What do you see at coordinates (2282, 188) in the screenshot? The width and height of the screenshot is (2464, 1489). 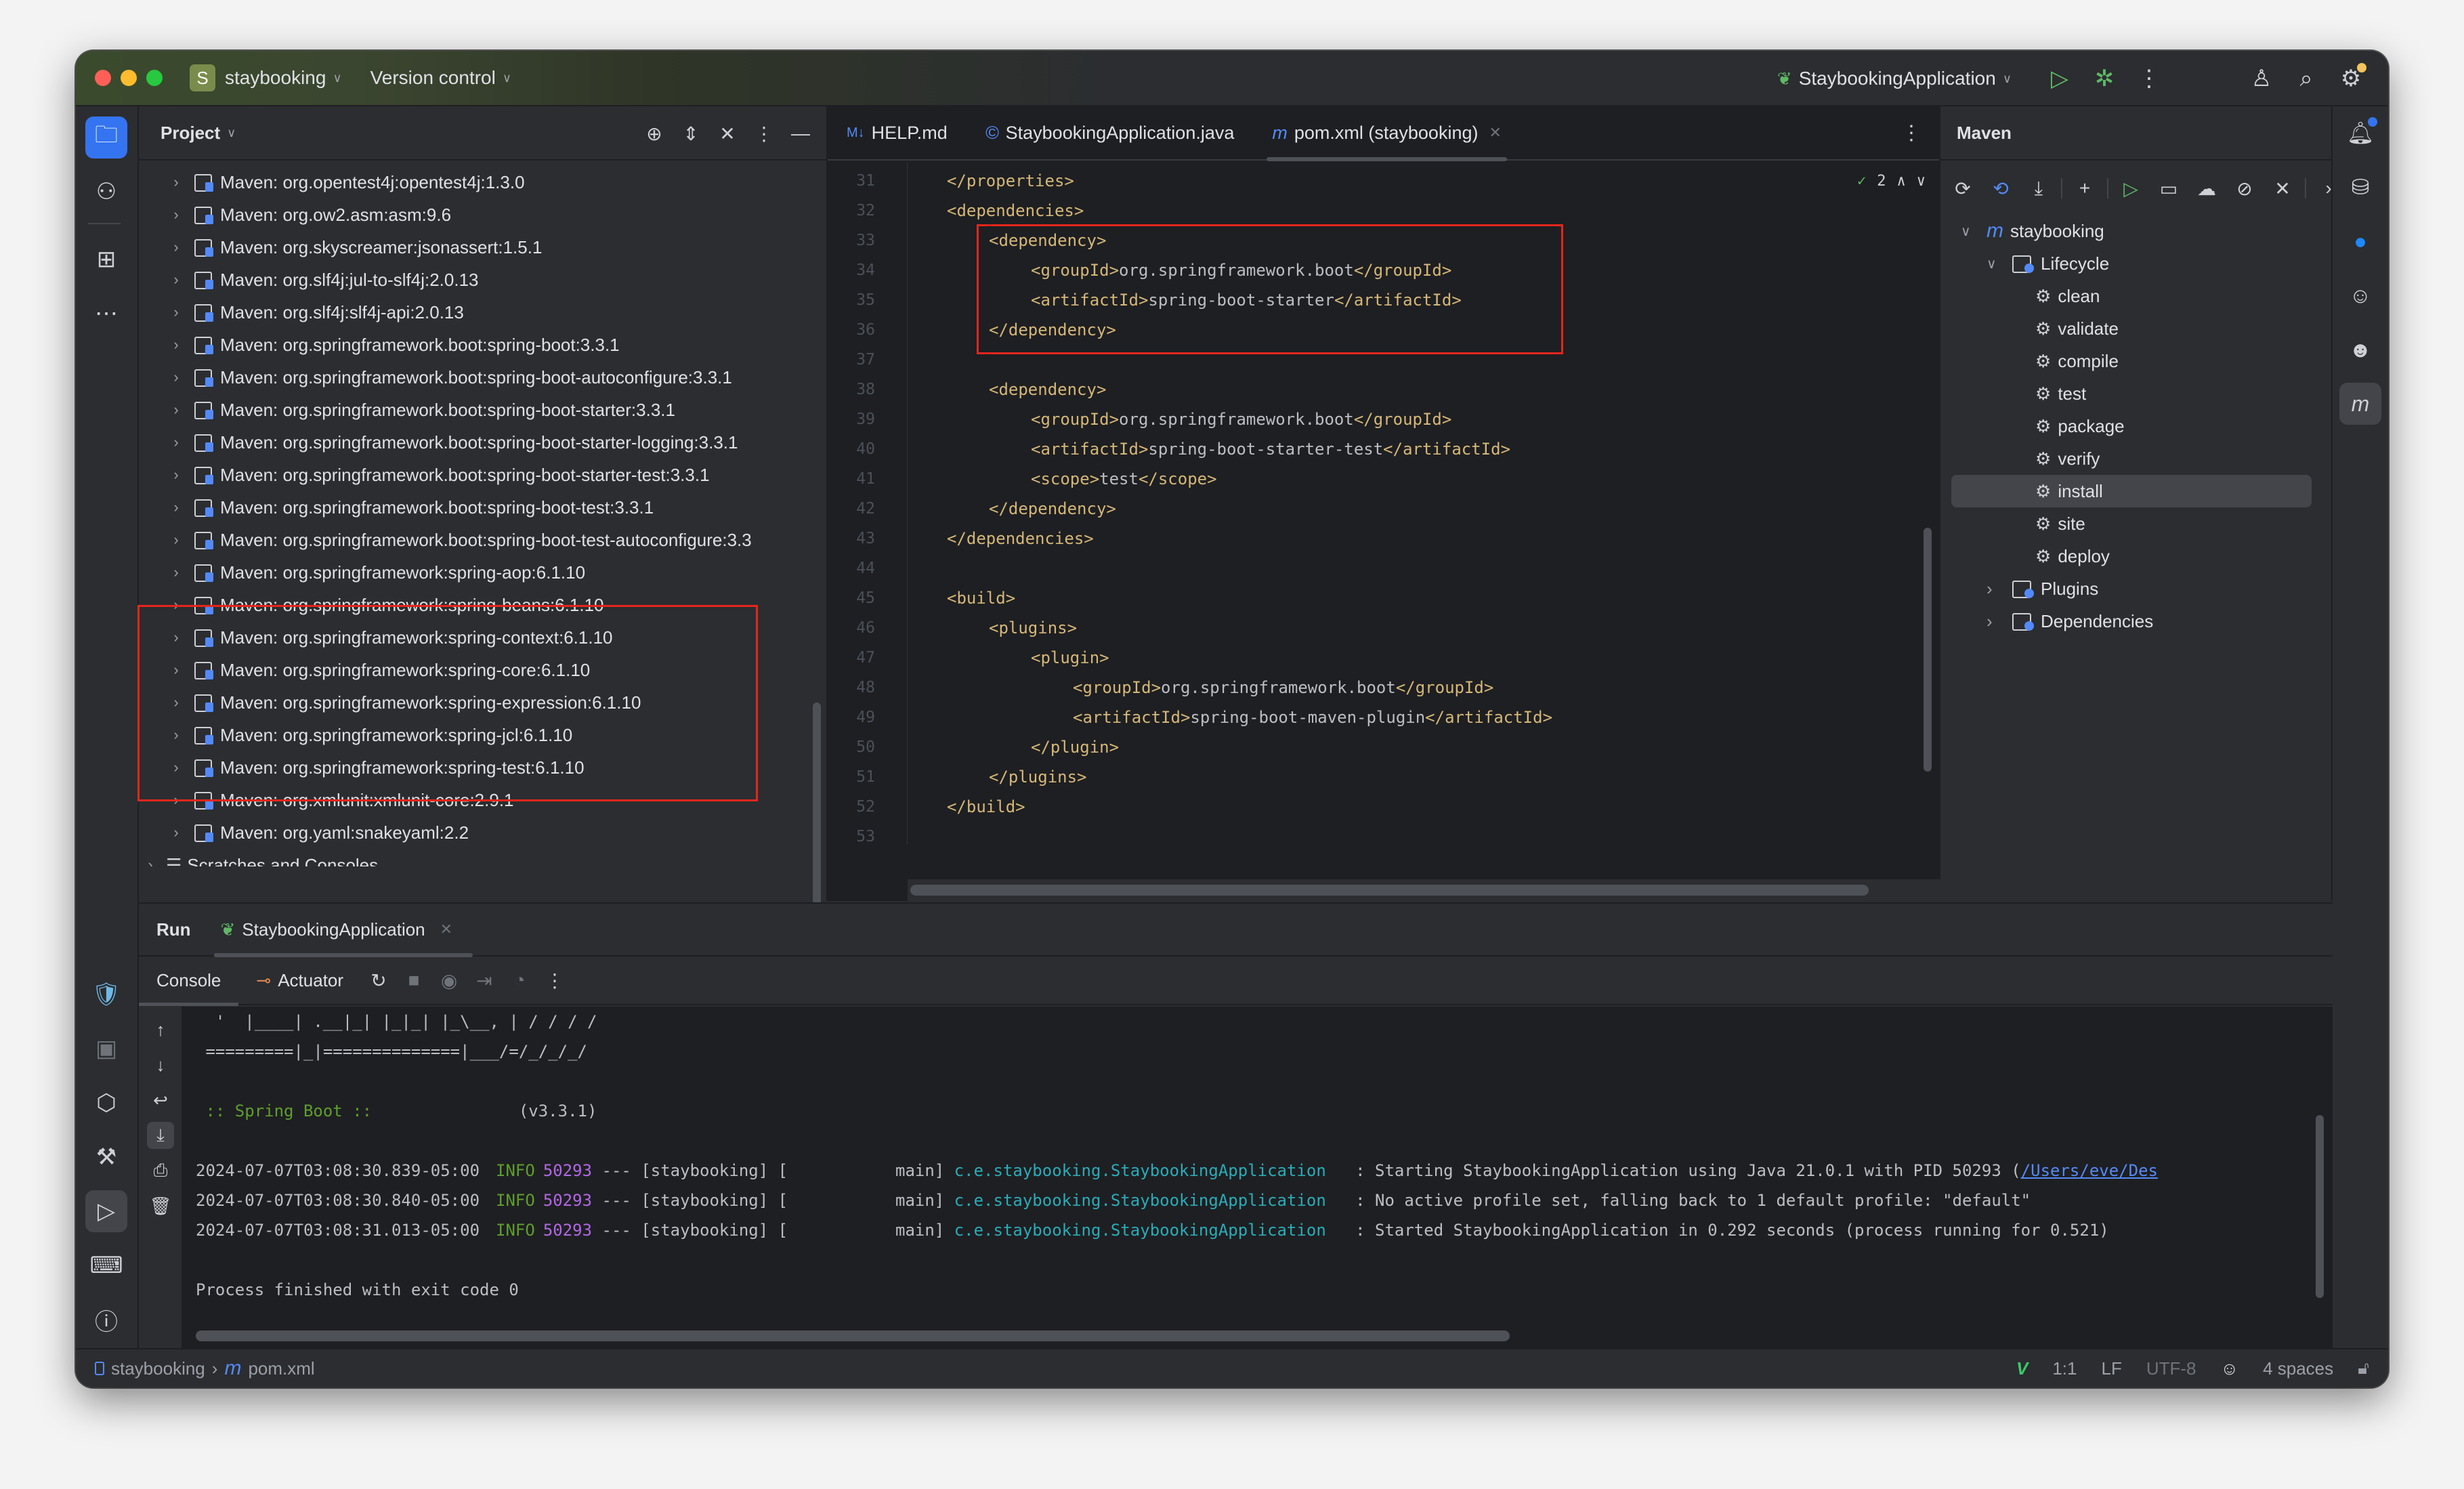 I see `collapse-icon: ✕` at bounding box center [2282, 188].